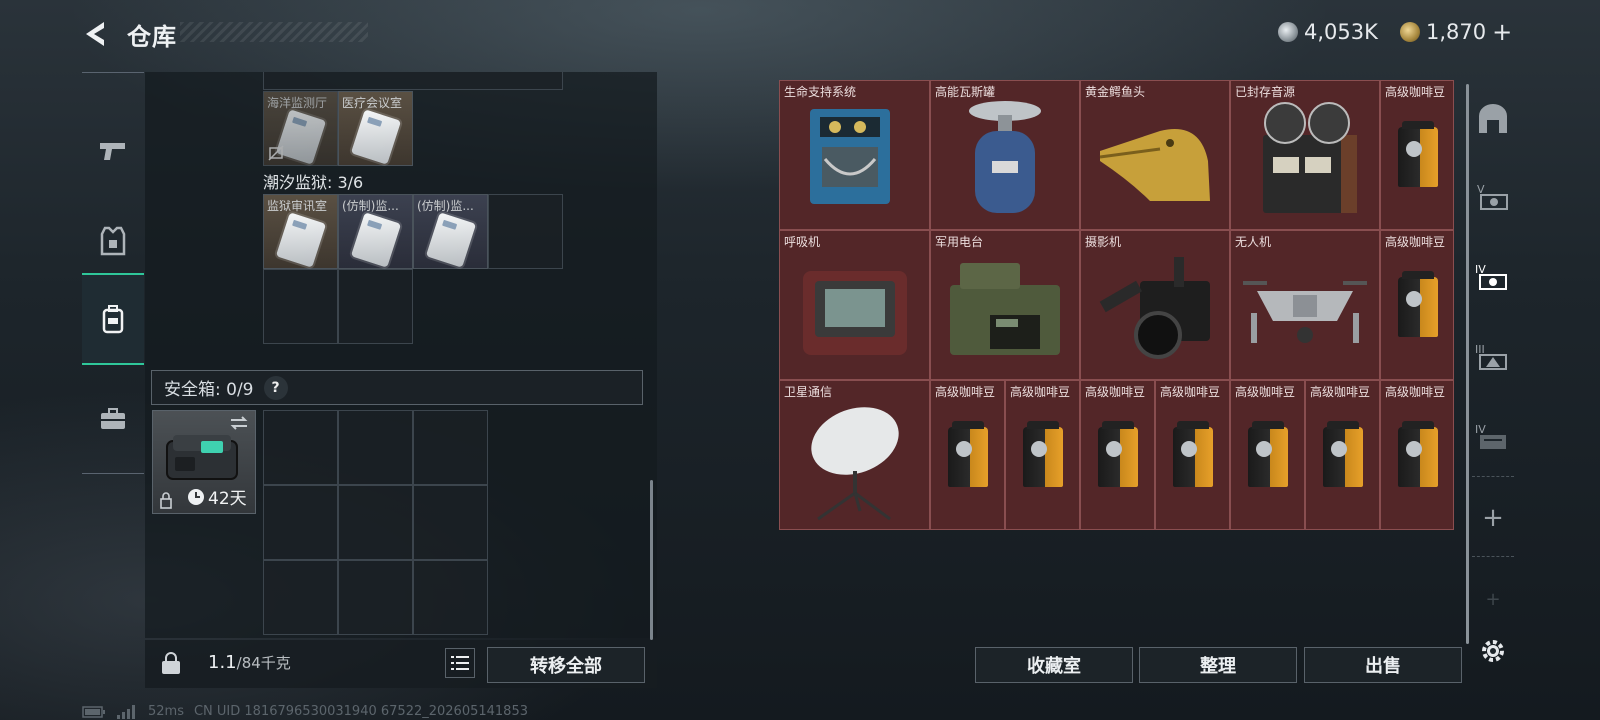  I want to click on armor-icon, so click(113, 241).